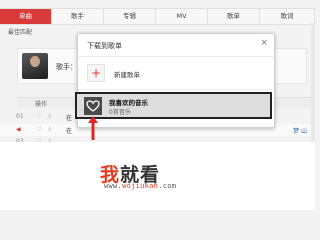  Describe the element at coordinates (93, 106) in the screenshot. I see `heart-icon` at that location.